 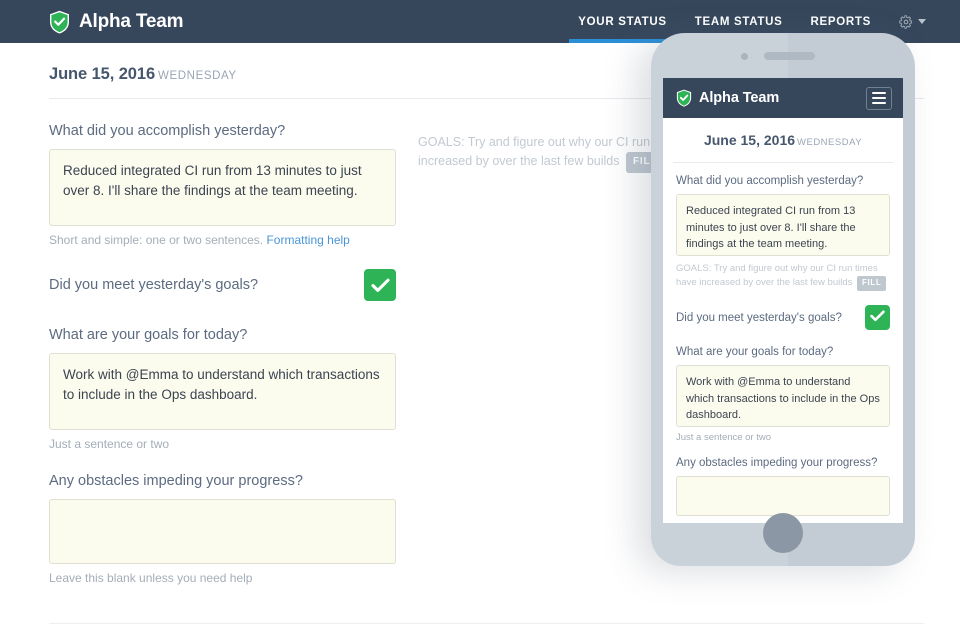 I want to click on hamburger-menu-icon, so click(x=879, y=98).